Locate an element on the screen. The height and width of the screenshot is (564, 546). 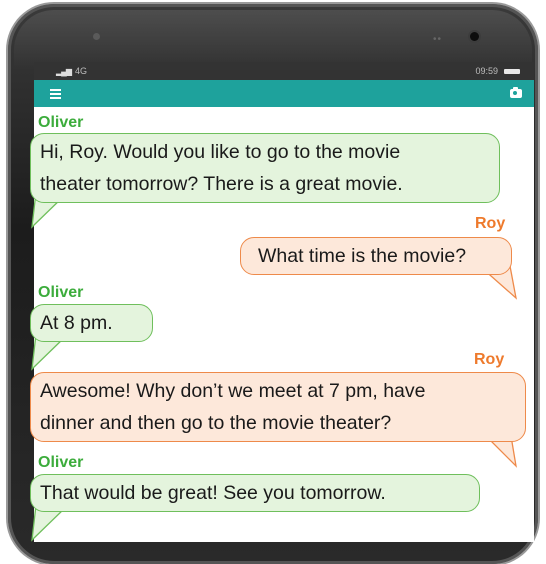
hamburger-menu-icon is located at coordinates (55, 93).